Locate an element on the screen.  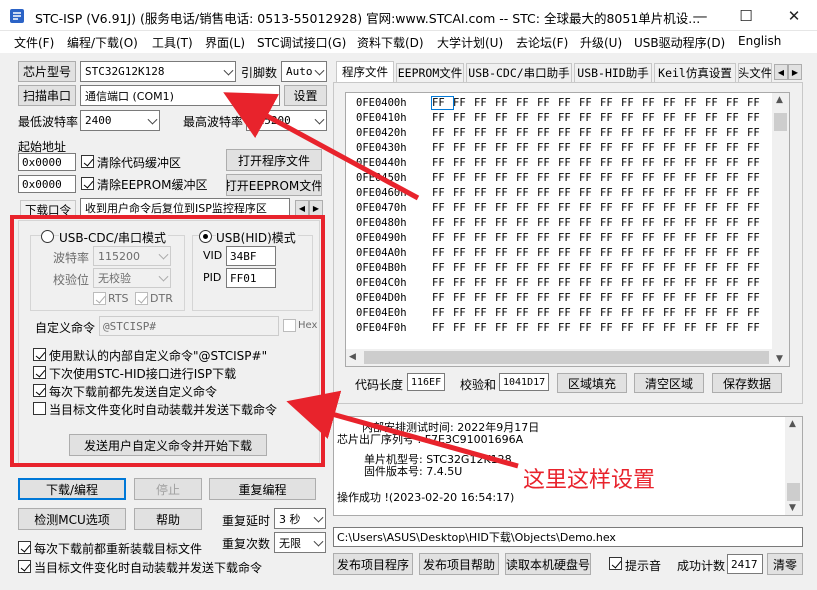
tab-eeprom-file: EEPROM文件 is located at coordinates (430, 72).